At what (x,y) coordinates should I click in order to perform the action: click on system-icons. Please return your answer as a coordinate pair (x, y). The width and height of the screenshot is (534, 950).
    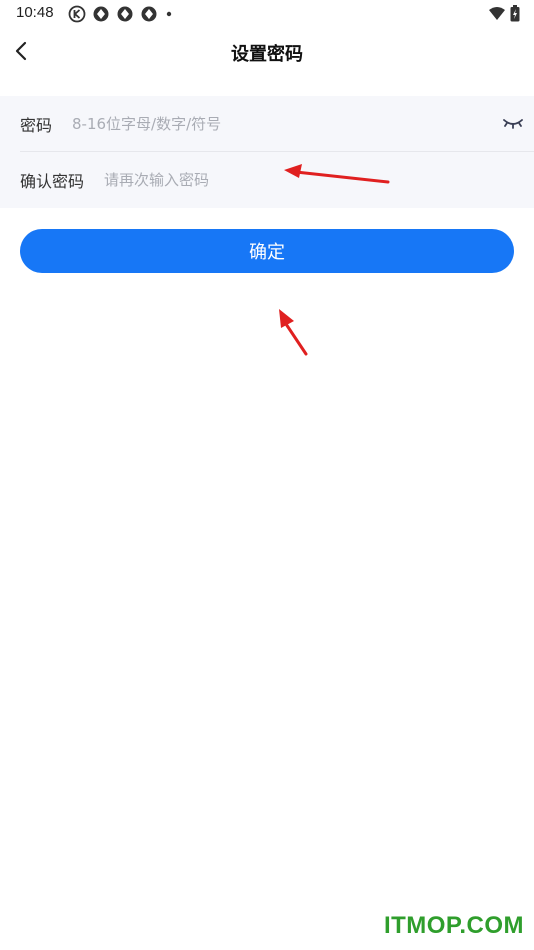
    Looking at the image, I should click on (504, 13).